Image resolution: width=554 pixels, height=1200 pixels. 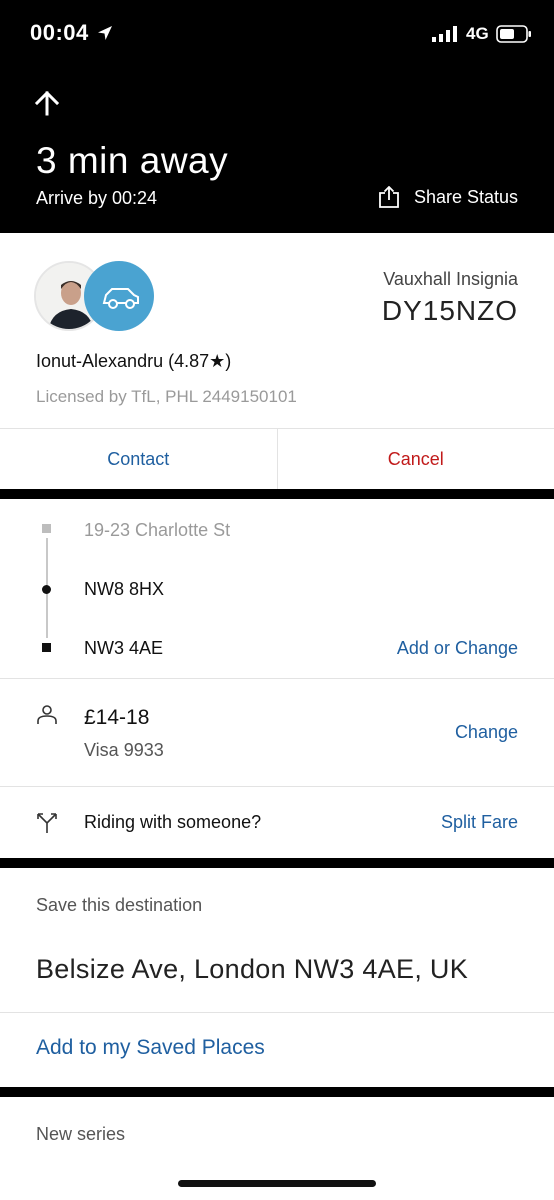 I want to click on destination-address: NW3 4AE, so click(x=124, y=648).